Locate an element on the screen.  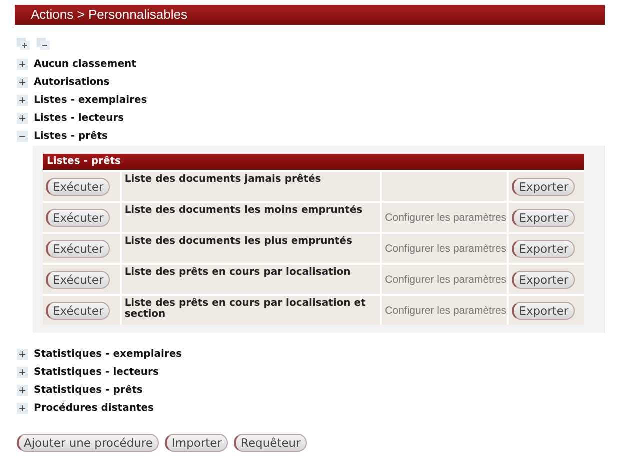
procedure-name: Liste des documents les moins empruntés is located at coordinates (251, 217).